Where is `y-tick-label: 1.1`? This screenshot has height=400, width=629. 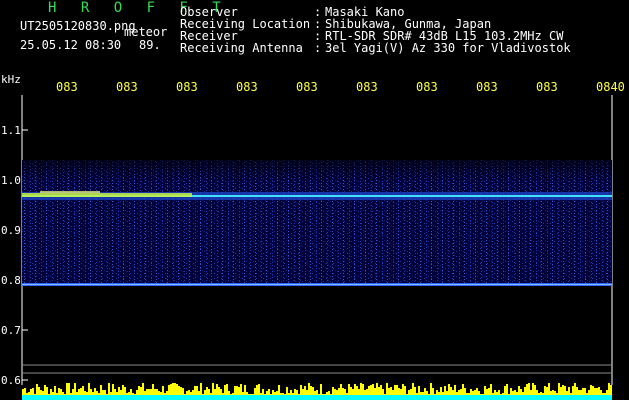 y-tick-label: 1.1 is located at coordinates (11, 130).